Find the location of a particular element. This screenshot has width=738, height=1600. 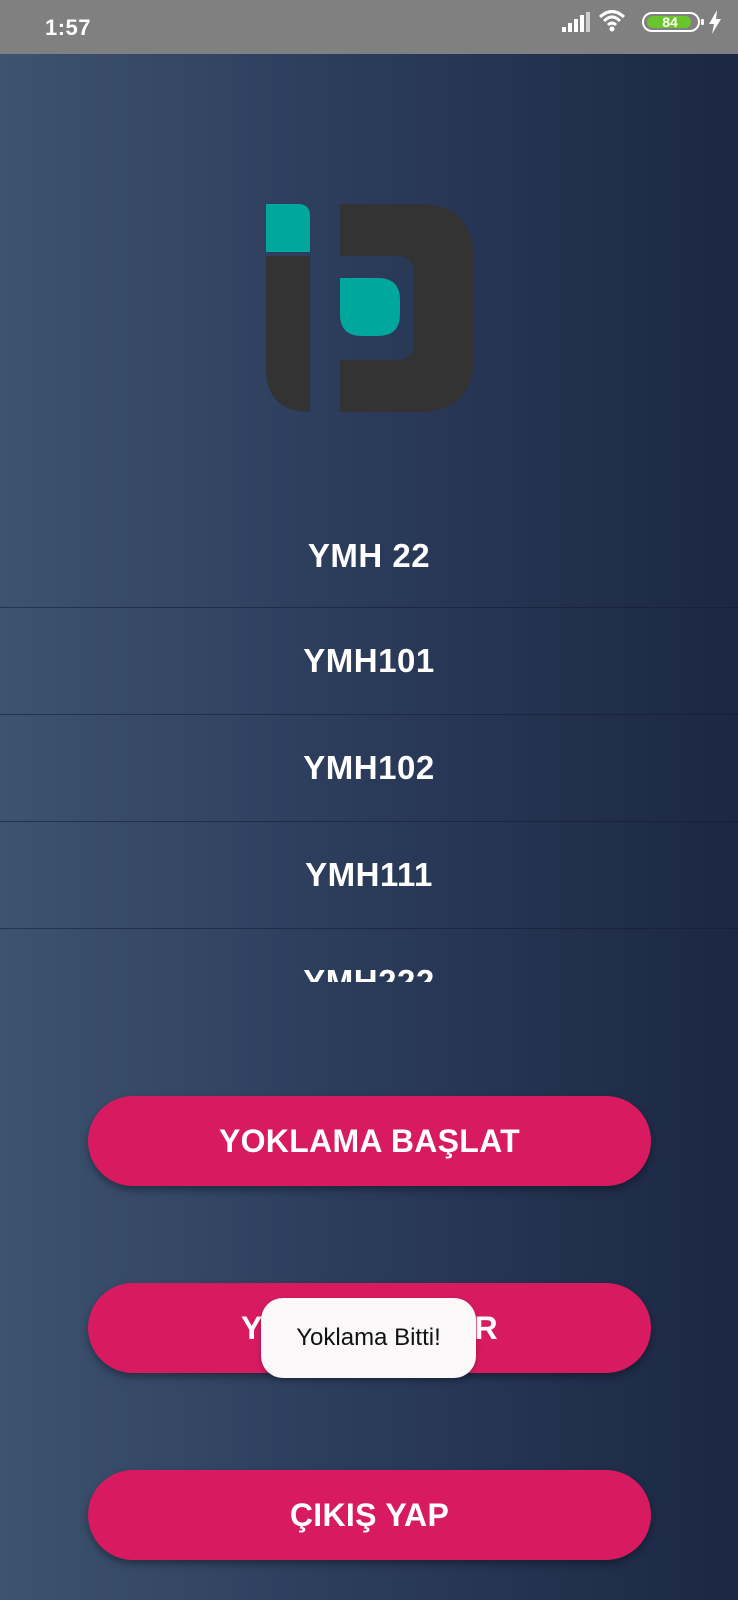

wifi-icon is located at coordinates (612, 21).